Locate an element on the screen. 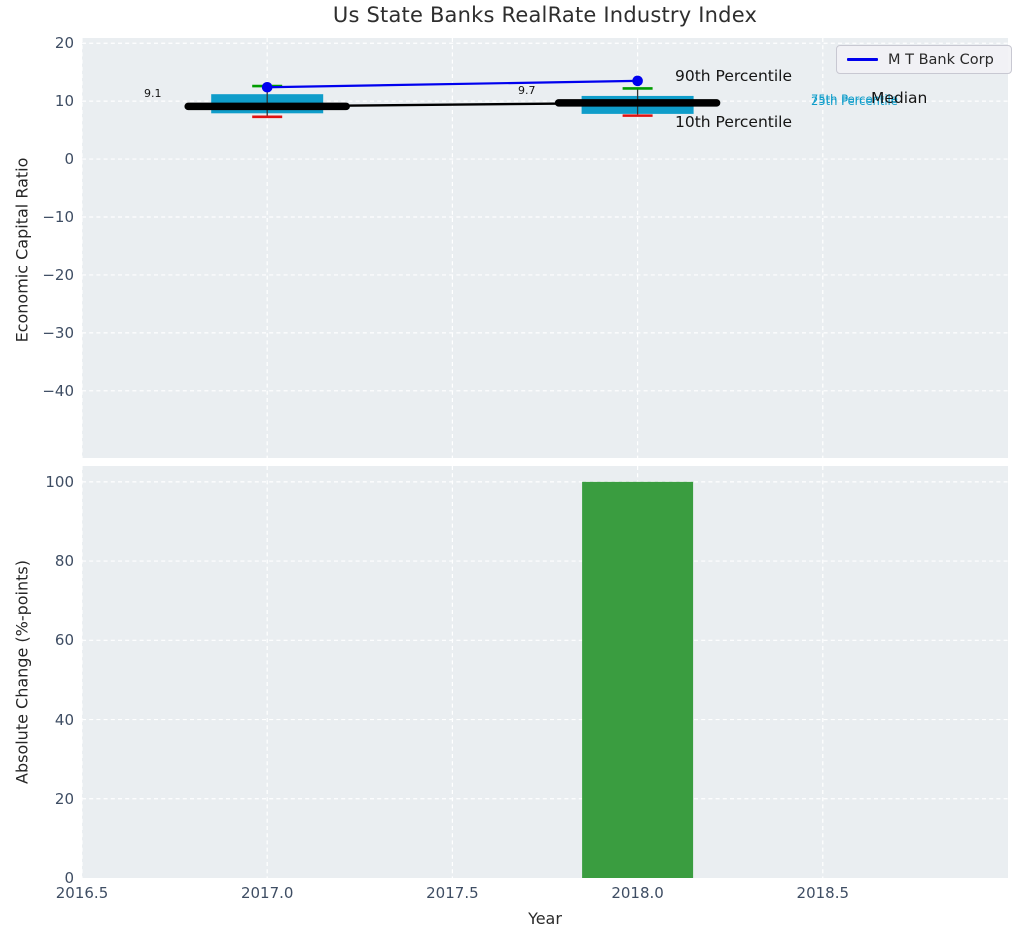  legend-line-sample is located at coordinates (862, 59).